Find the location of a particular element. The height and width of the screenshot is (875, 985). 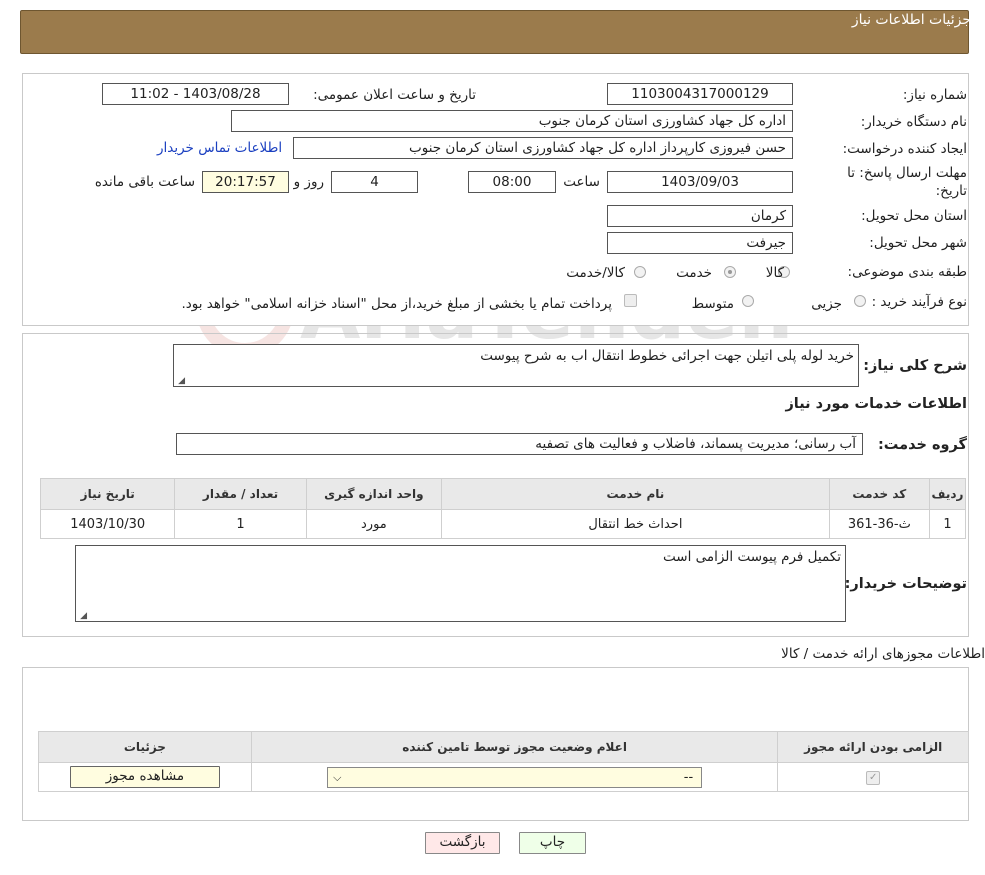

need-number-label: شماره نیاز: is located at coordinates (934, 95).